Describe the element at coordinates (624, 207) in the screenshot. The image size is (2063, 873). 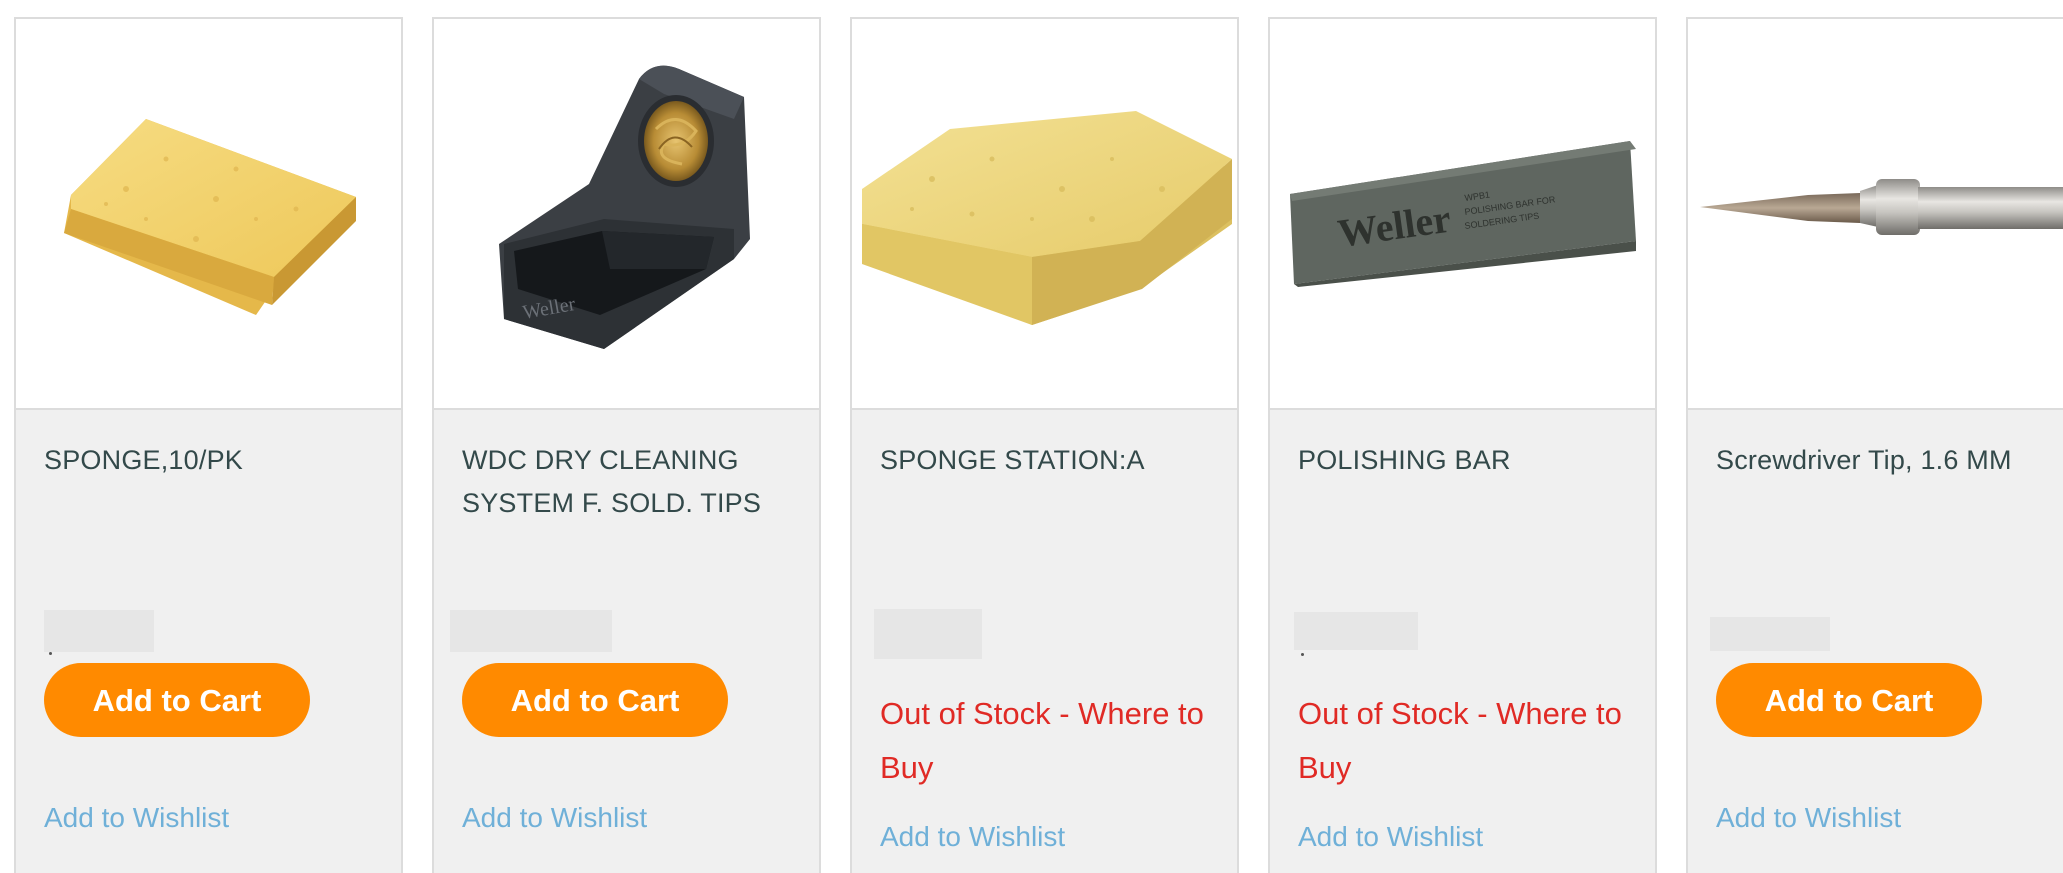
I see `dry-cleaning-station-image: Weller` at that location.